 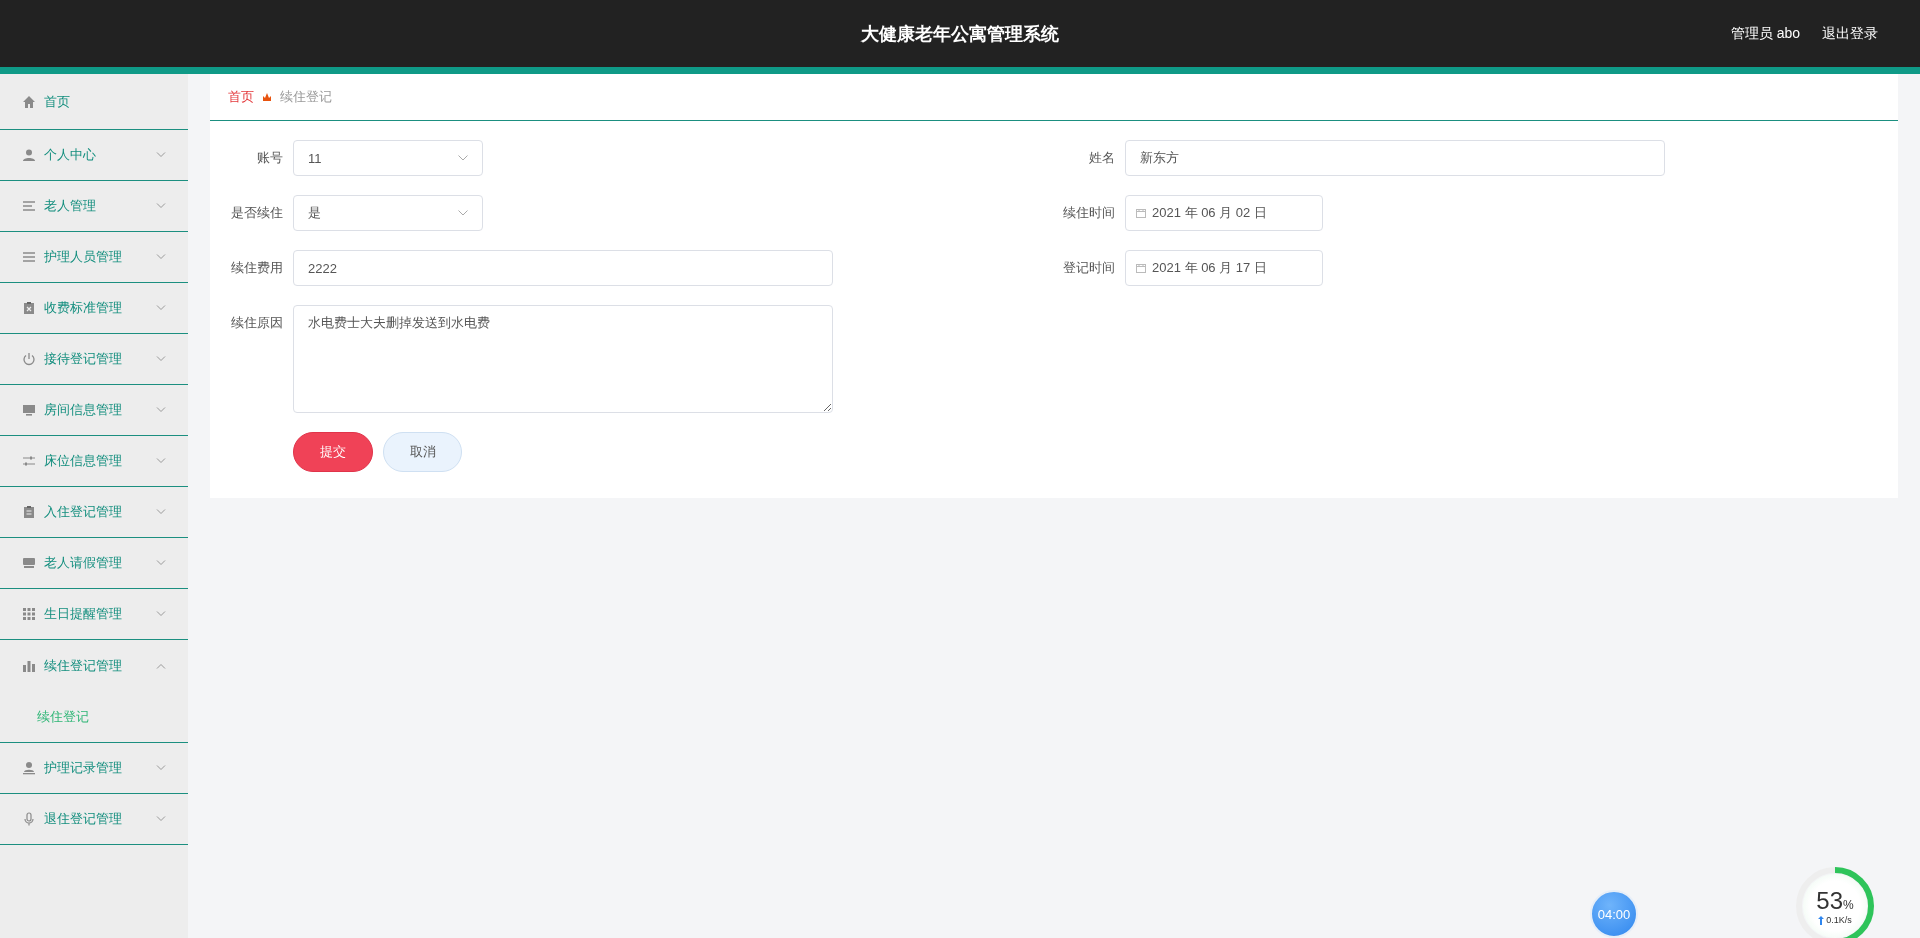 I want to click on microphone-icon, so click(x=29, y=819).